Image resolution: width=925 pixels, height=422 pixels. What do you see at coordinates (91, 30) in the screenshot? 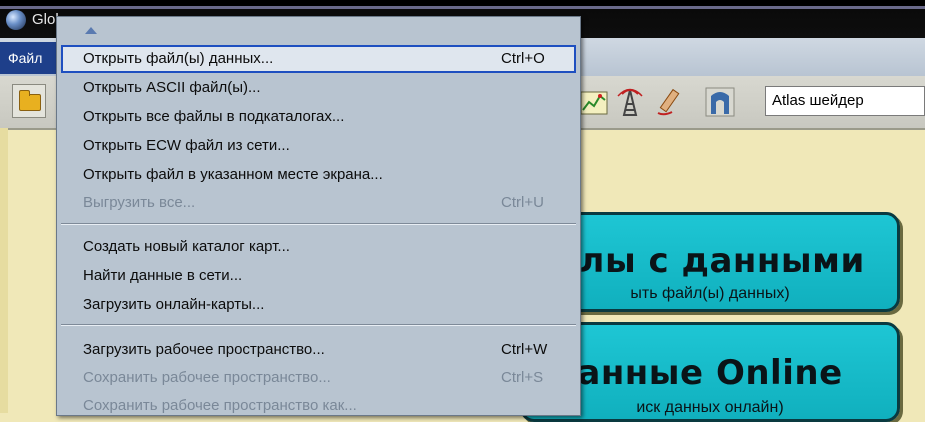
I see `scroll-up-arrow-icon` at bounding box center [91, 30].